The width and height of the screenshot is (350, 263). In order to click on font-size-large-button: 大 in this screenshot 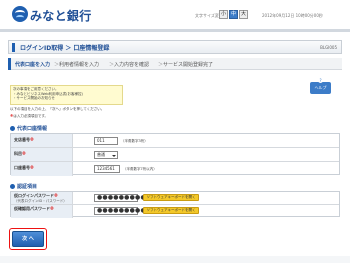, I will do `click(243, 14)`.